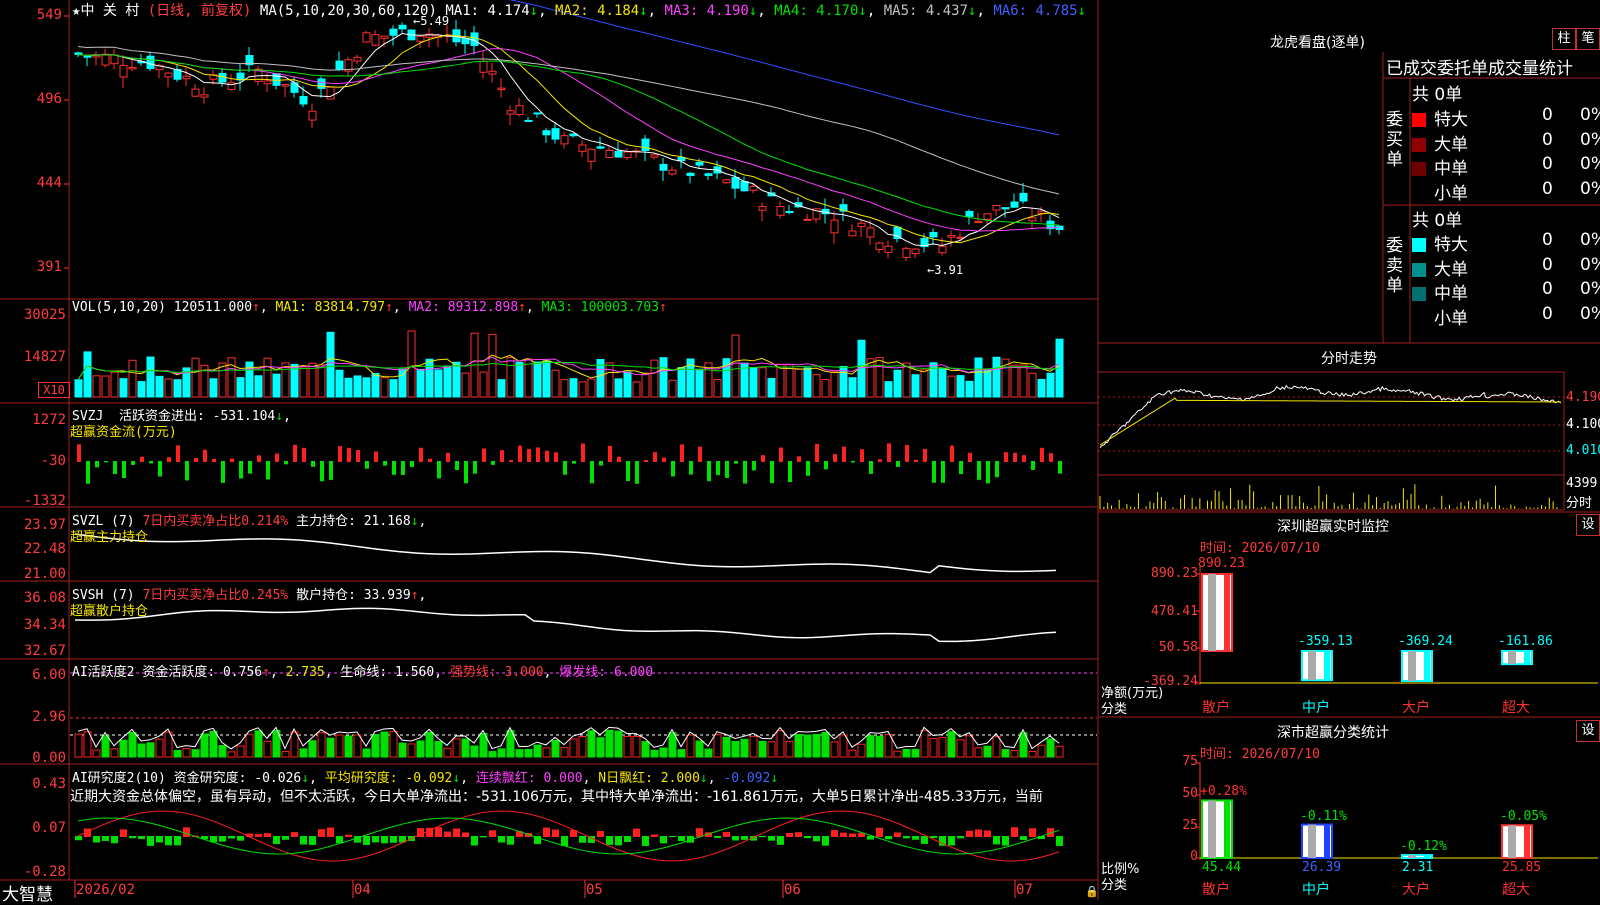 The image size is (1600, 905). What do you see at coordinates (1523, 817) in the screenshot?
I see `bar-delta-label: -0.05%` at bounding box center [1523, 817].